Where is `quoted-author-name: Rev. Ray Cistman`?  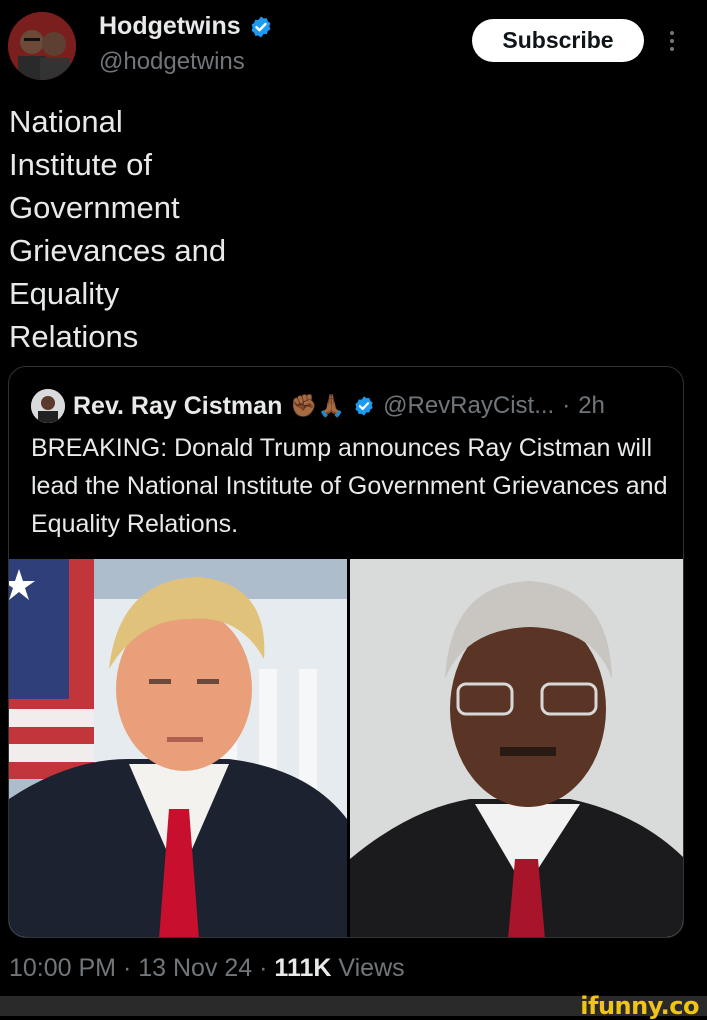
quoted-author-name: Rev. Ray Cistman is located at coordinates (177, 406).